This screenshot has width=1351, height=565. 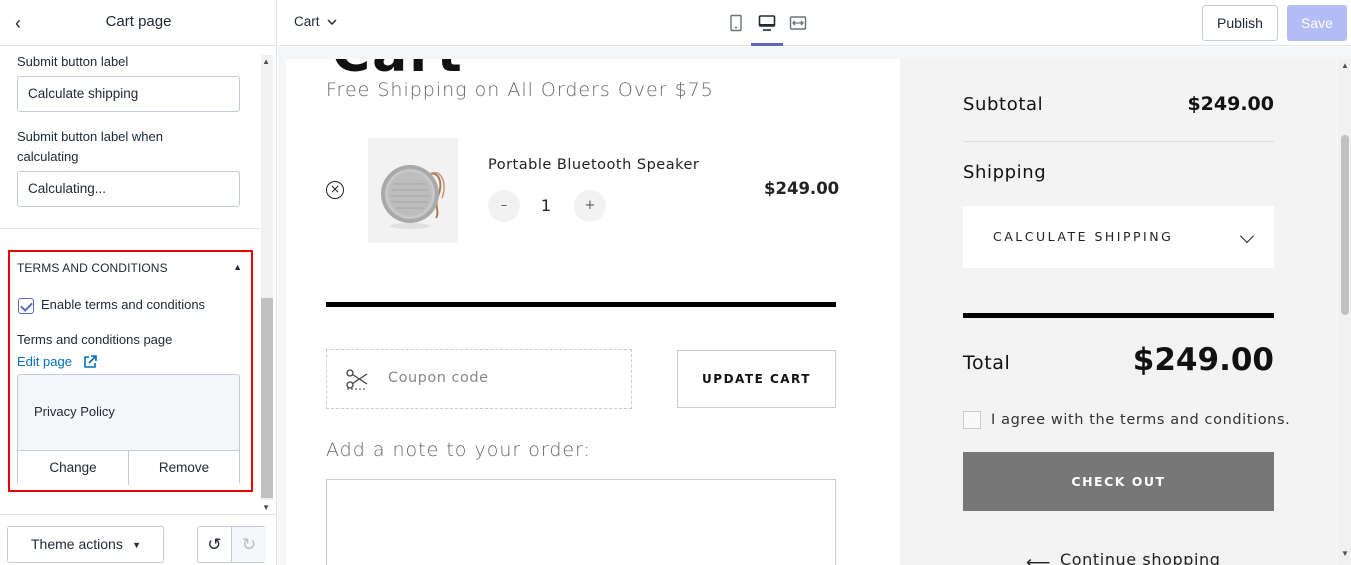 I want to click on field-label-submit: Submit button label, so click(x=73, y=61).